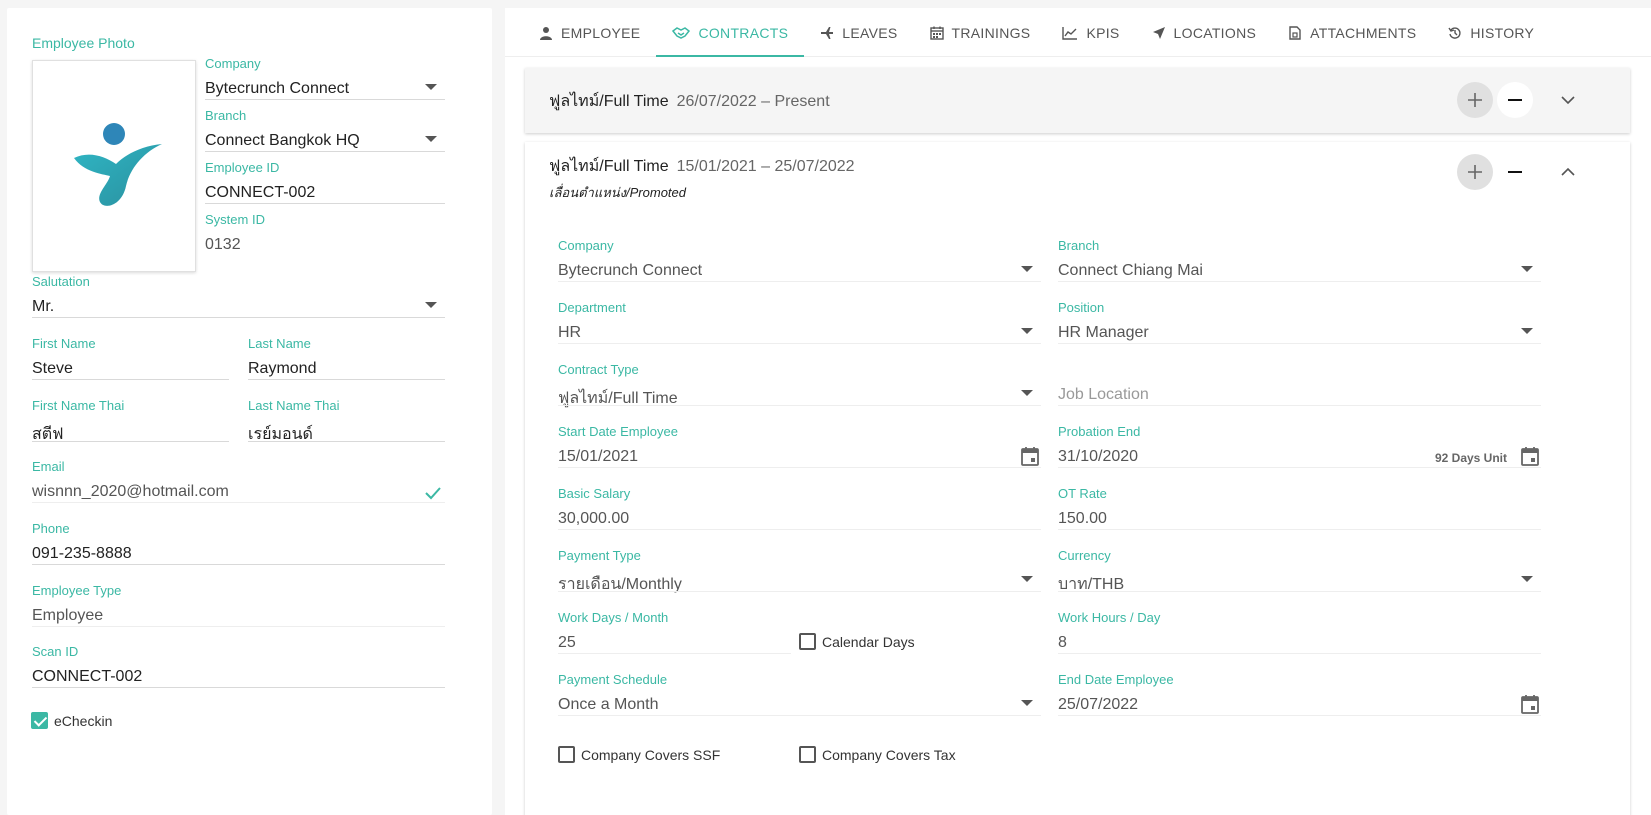 The width and height of the screenshot is (1651, 815). I want to click on echeckin-checkbox: eCheckin, so click(71, 720).